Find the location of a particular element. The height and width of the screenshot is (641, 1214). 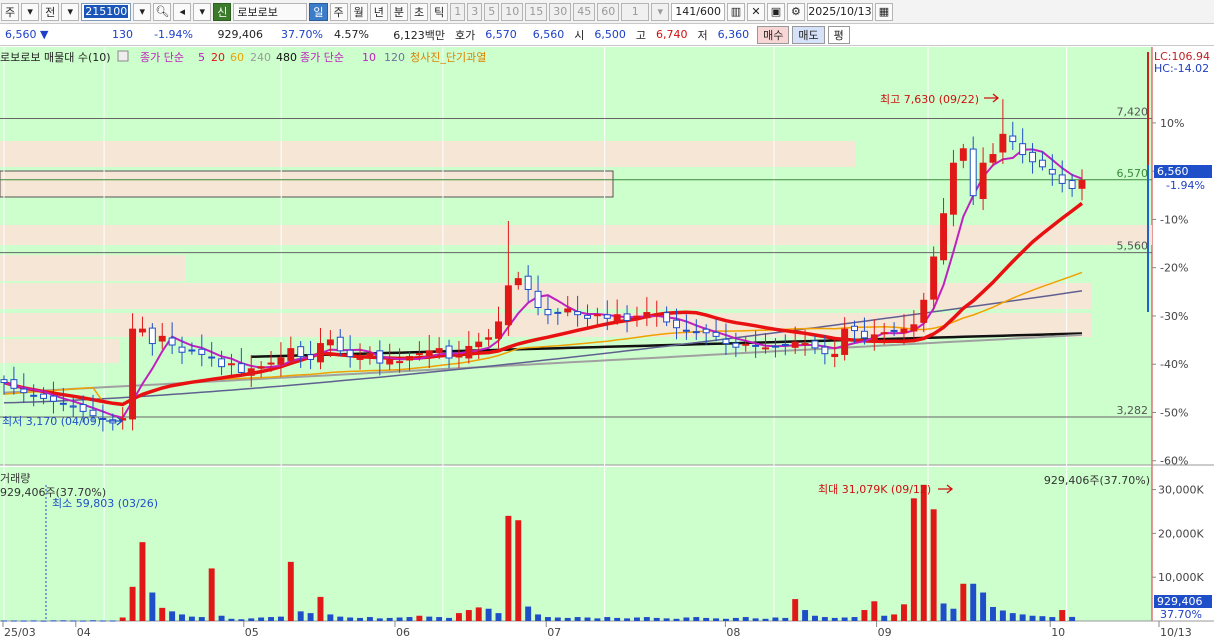

mode-select: 주 is located at coordinates (10, 11).